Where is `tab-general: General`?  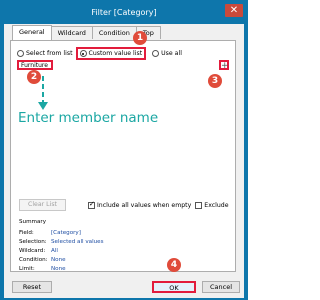
tab-general: General is located at coordinates (32, 32).